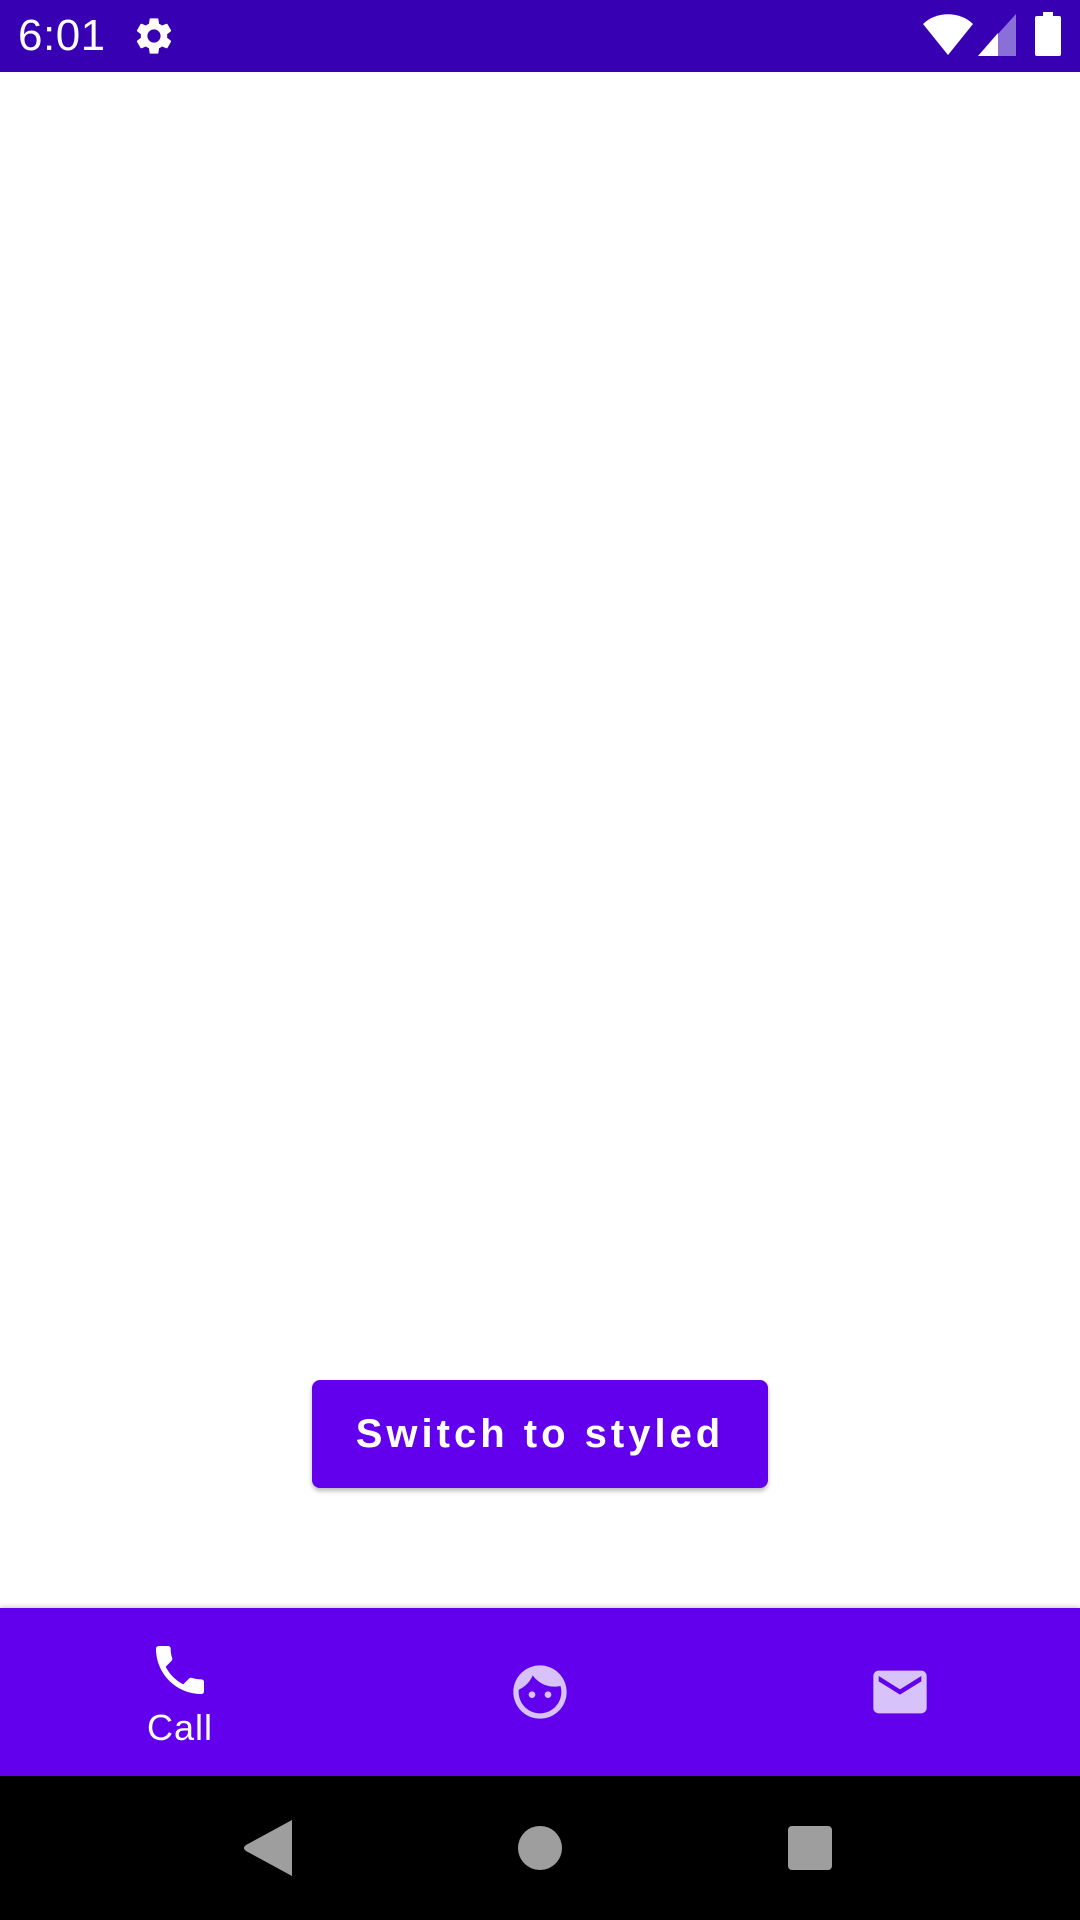 Image resolution: width=1080 pixels, height=1920 pixels. Describe the element at coordinates (540, 36) in the screenshot. I see `status-bar: 6:01` at that location.